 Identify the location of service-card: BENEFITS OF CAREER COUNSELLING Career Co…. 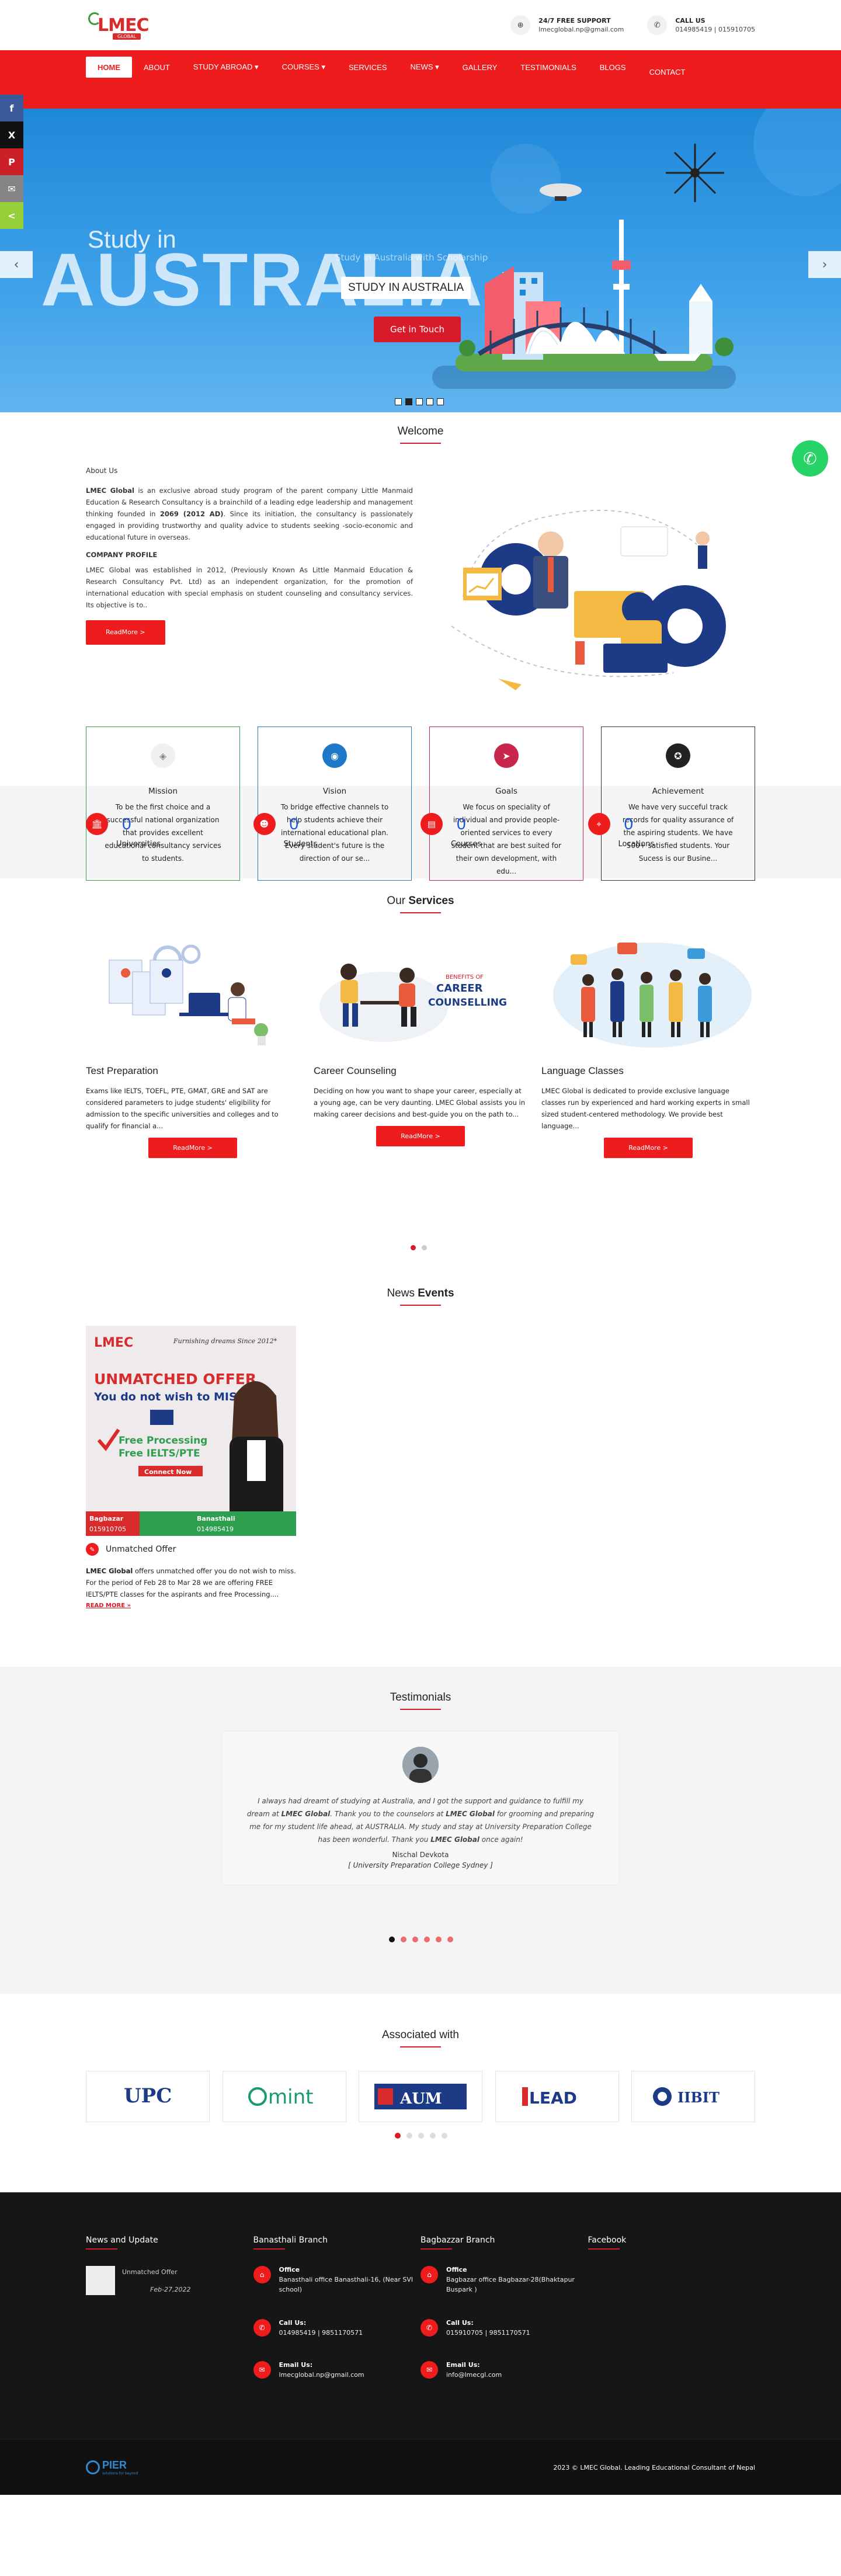
(420, 1047).